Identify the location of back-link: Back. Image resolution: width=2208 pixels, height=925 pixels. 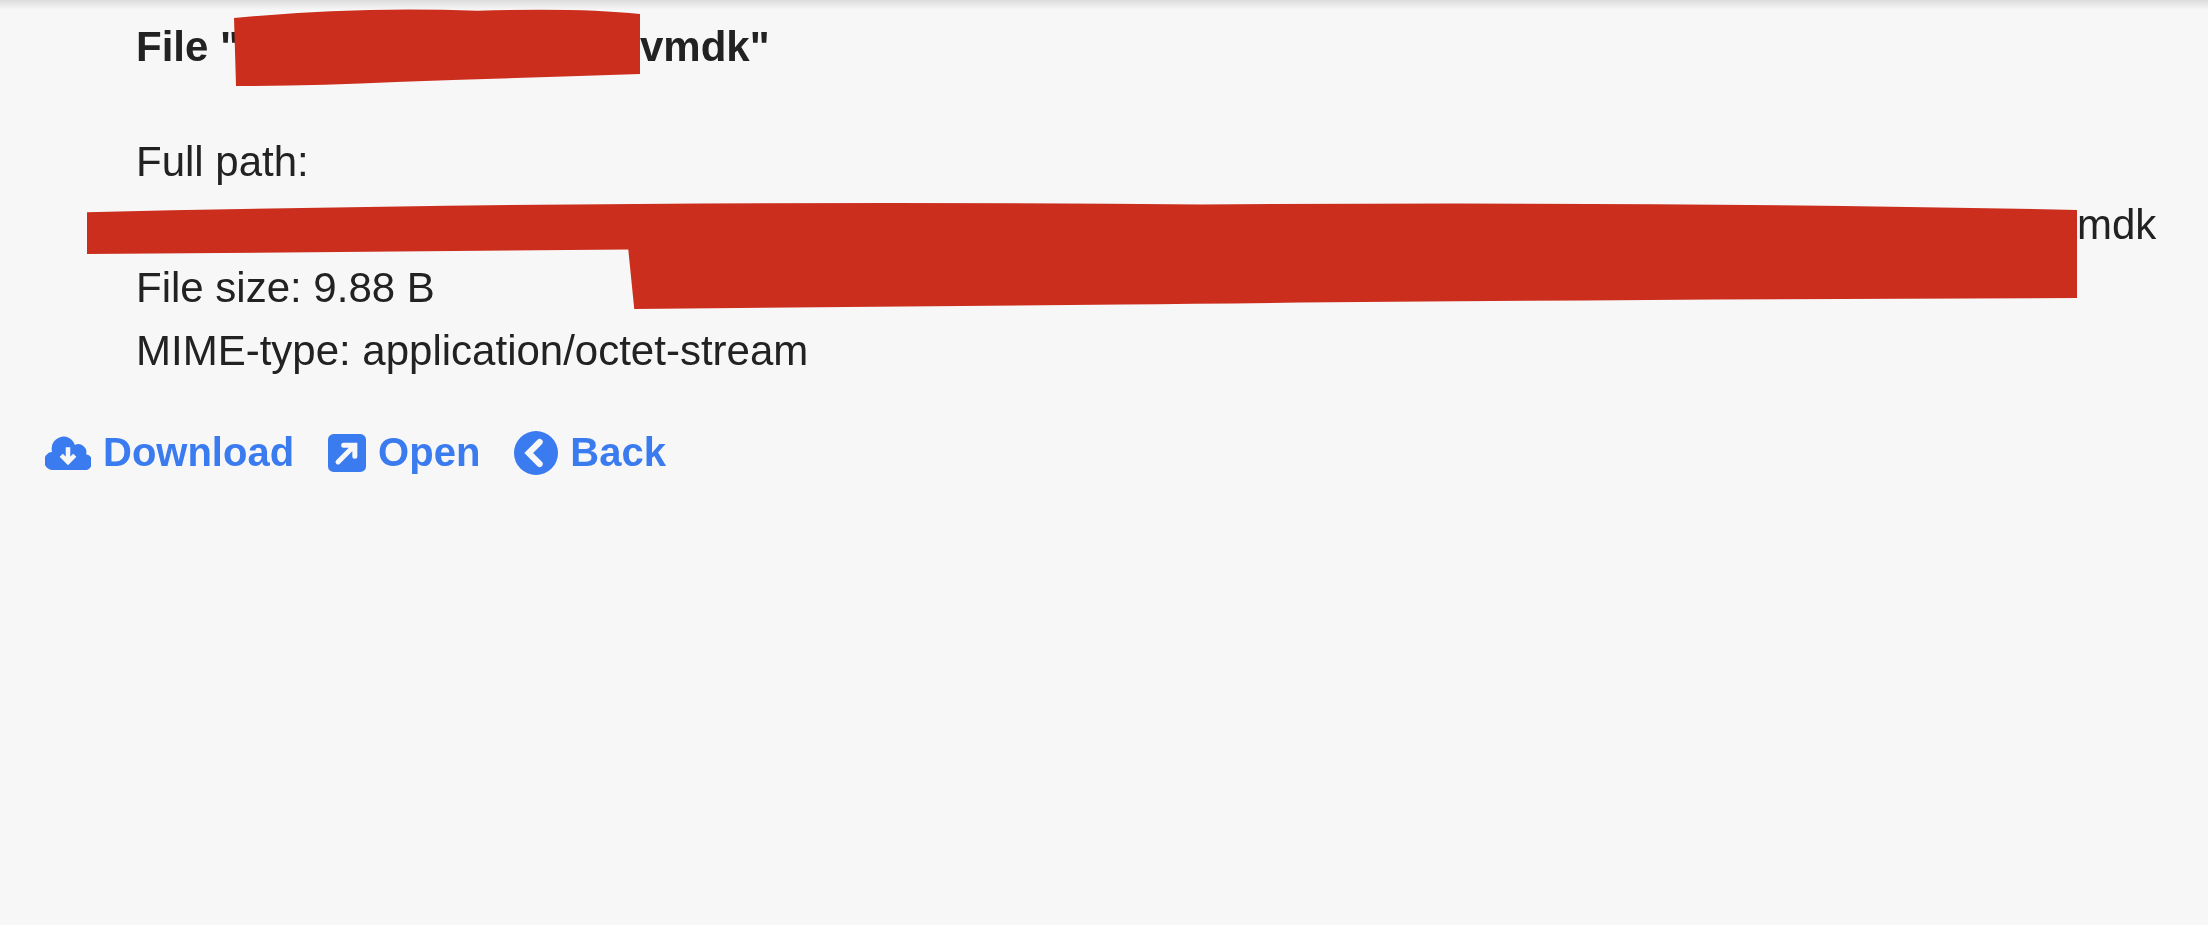
(590, 452).